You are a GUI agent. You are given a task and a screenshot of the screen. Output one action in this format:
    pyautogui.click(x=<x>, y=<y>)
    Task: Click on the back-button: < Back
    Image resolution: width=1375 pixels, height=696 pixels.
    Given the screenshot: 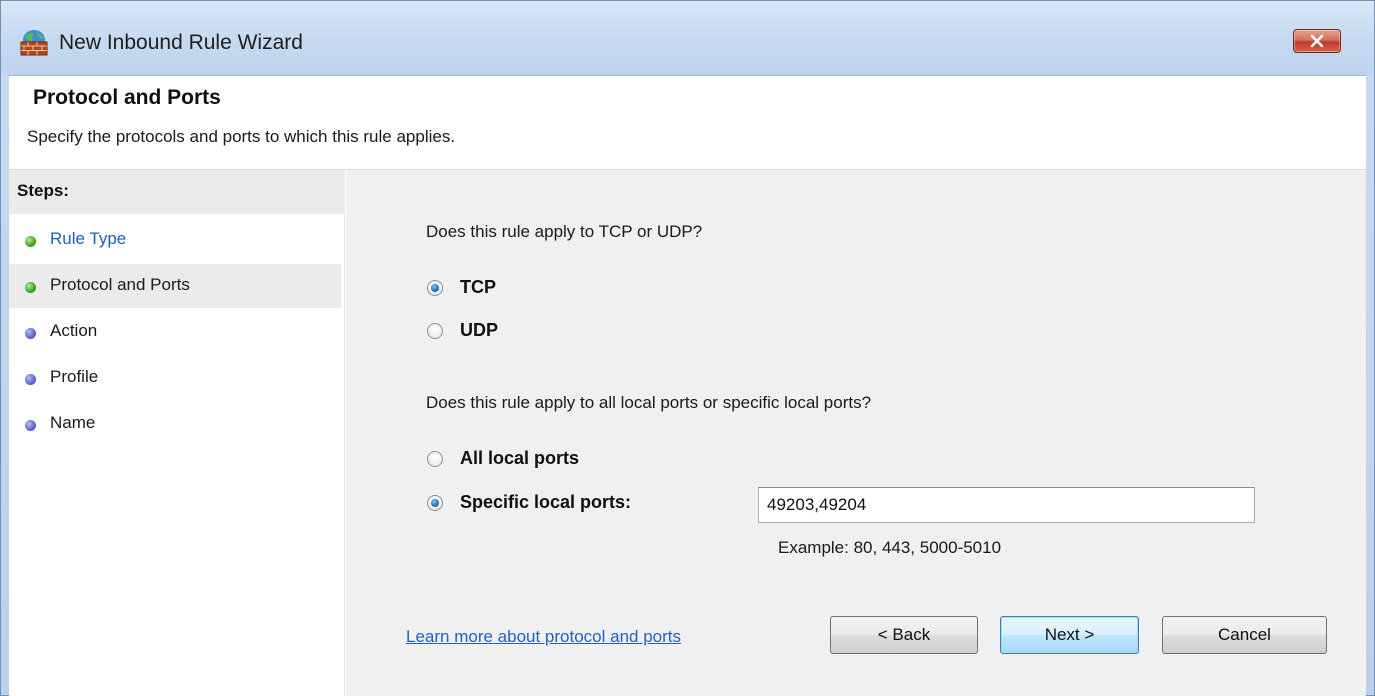 What is the action you would take?
    pyautogui.click(x=904, y=635)
    